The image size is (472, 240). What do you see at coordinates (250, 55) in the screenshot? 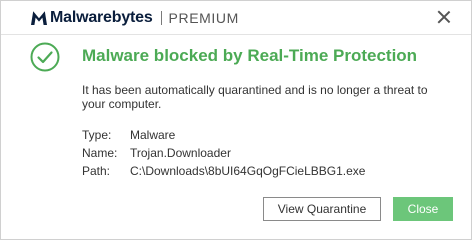
I see `notification-headline: Malware blocked by Real-Time Protection` at bounding box center [250, 55].